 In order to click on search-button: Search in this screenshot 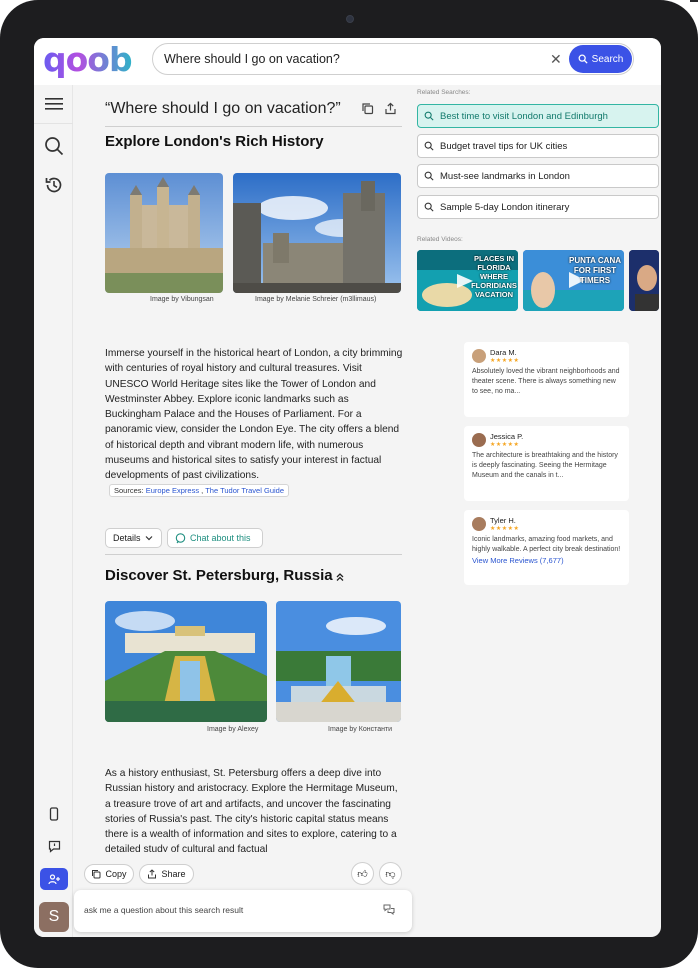, I will do `click(600, 59)`.